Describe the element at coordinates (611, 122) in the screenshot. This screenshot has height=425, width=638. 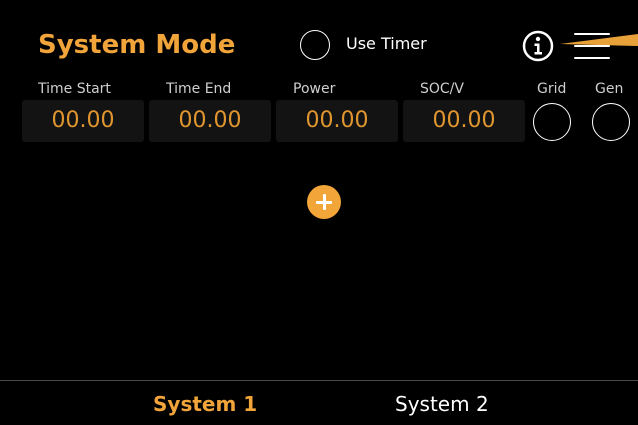
I see `gen-toggle` at that location.